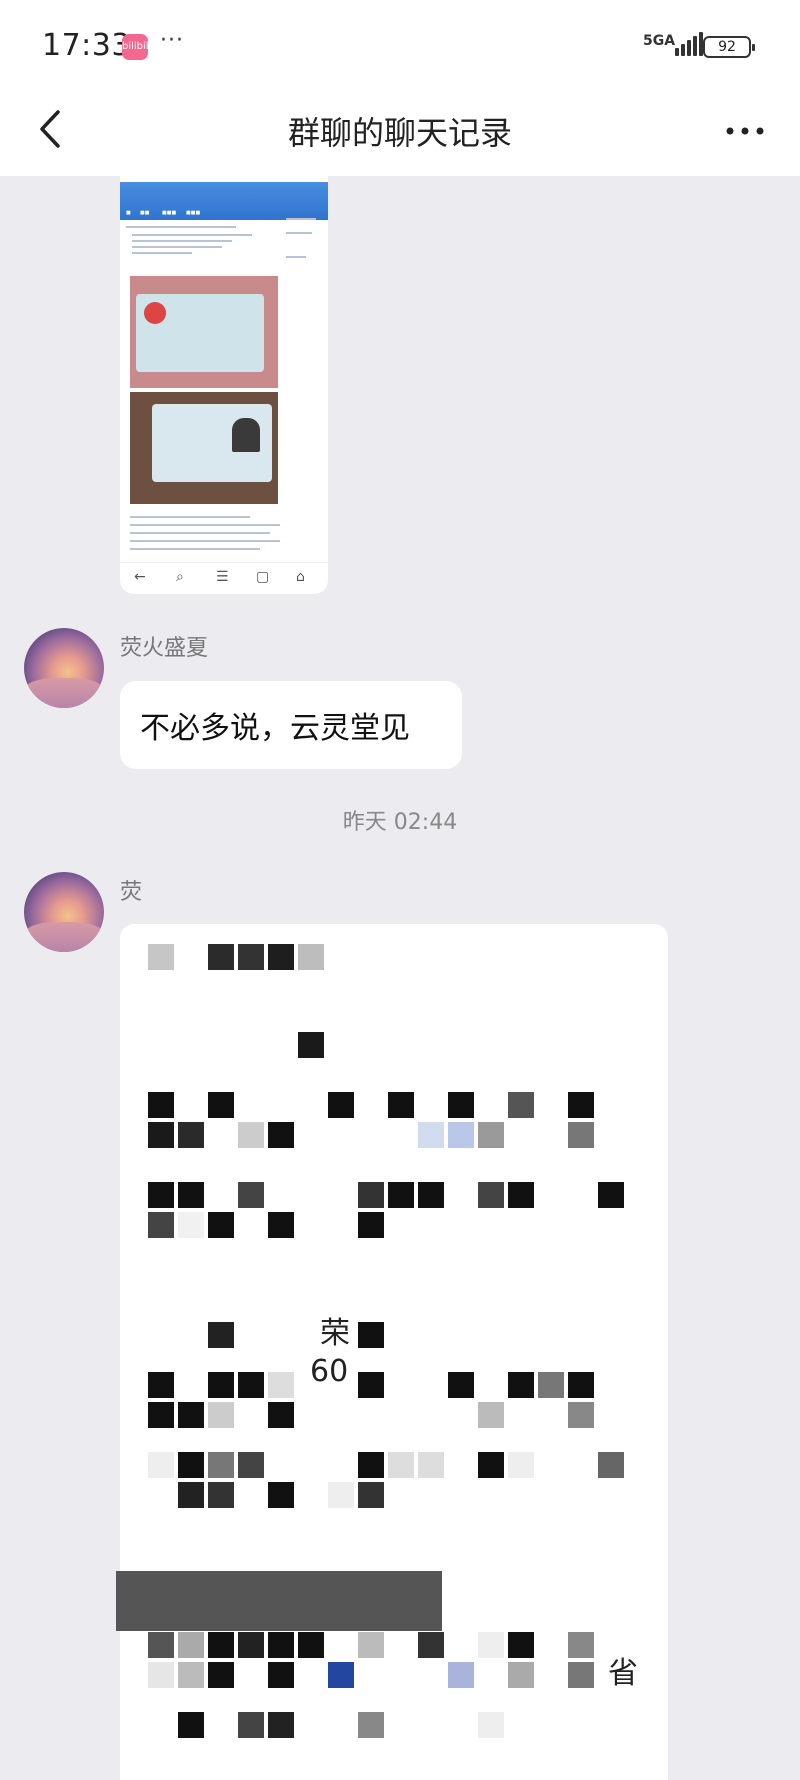  Describe the element at coordinates (172, 40) in the screenshot. I see `notification-dots-icon: ···` at that location.